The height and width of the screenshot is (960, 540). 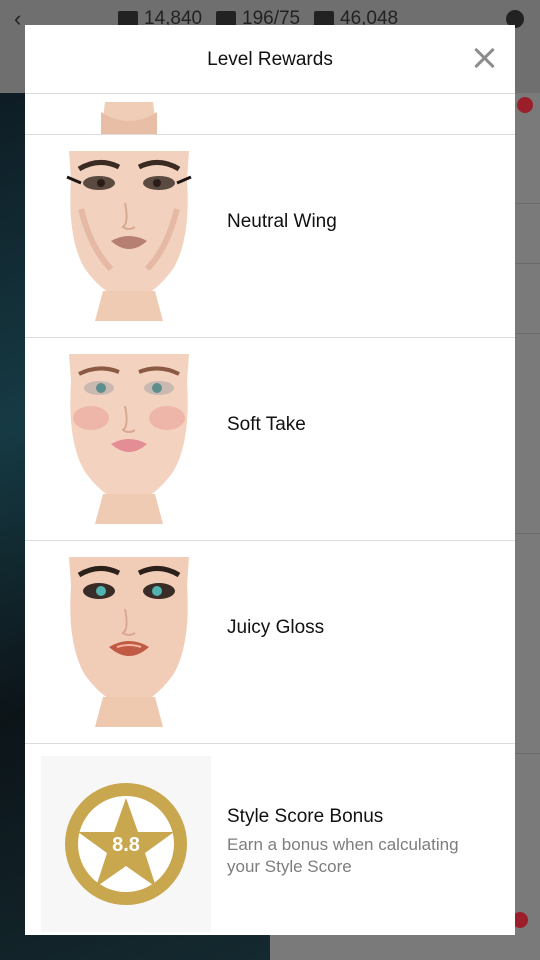 What do you see at coordinates (305, 816) in the screenshot?
I see `bonus-title: Style Score Bonus` at bounding box center [305, 816].